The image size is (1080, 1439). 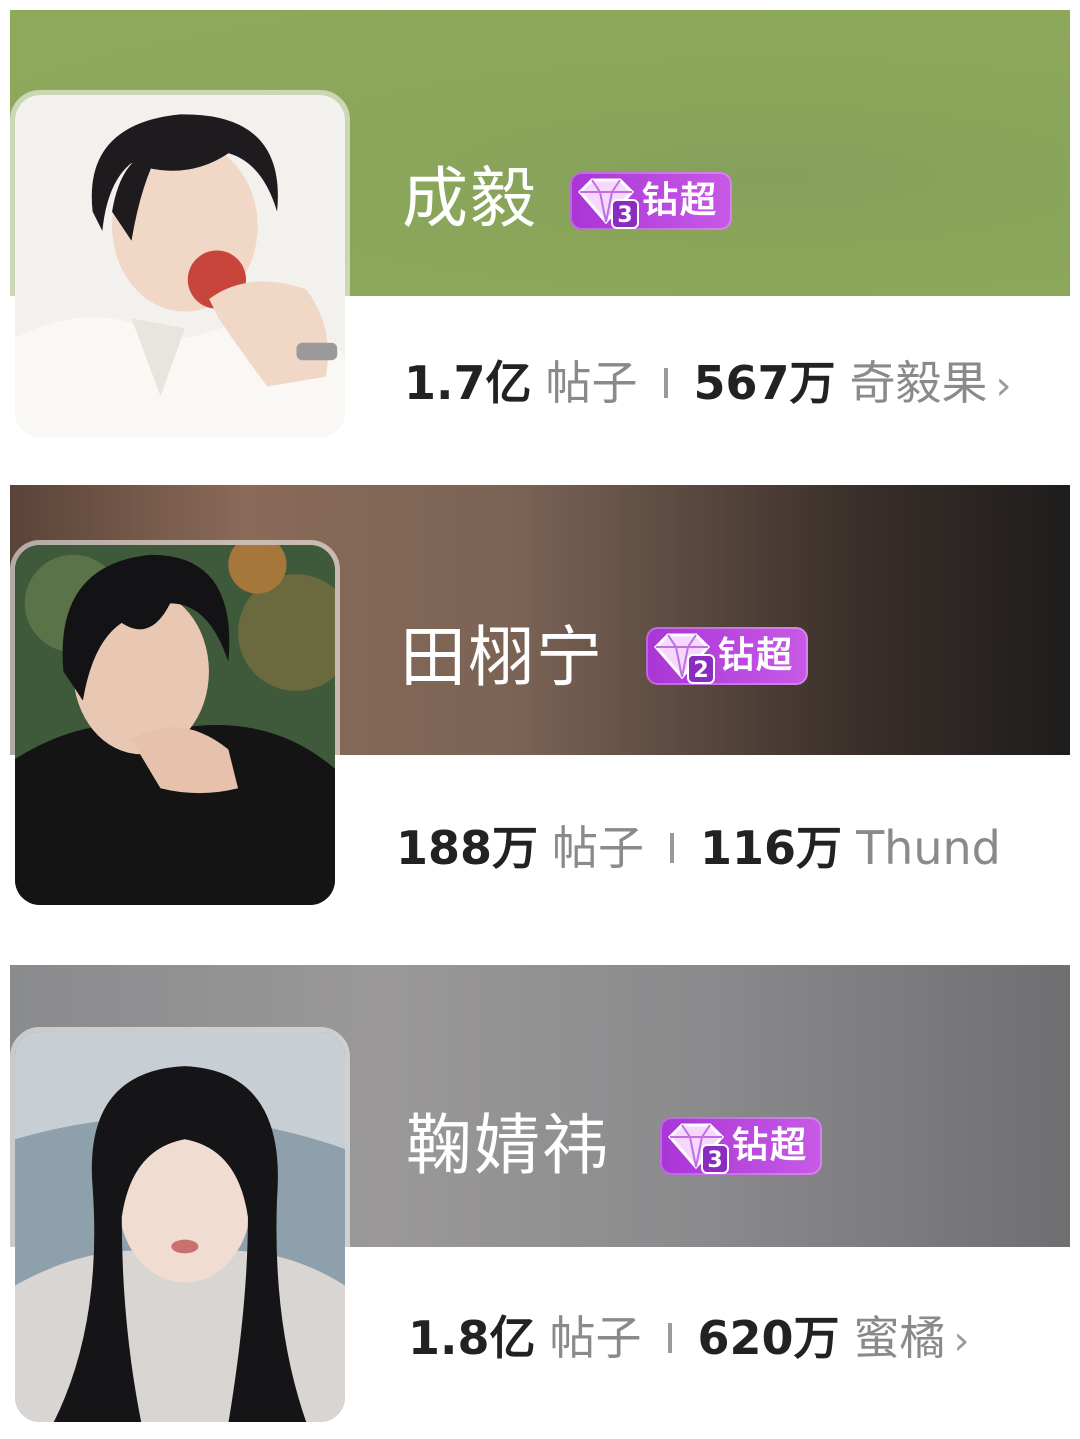 I want to click on posts-count: 1.8亿, so click(x=472, y=1338).